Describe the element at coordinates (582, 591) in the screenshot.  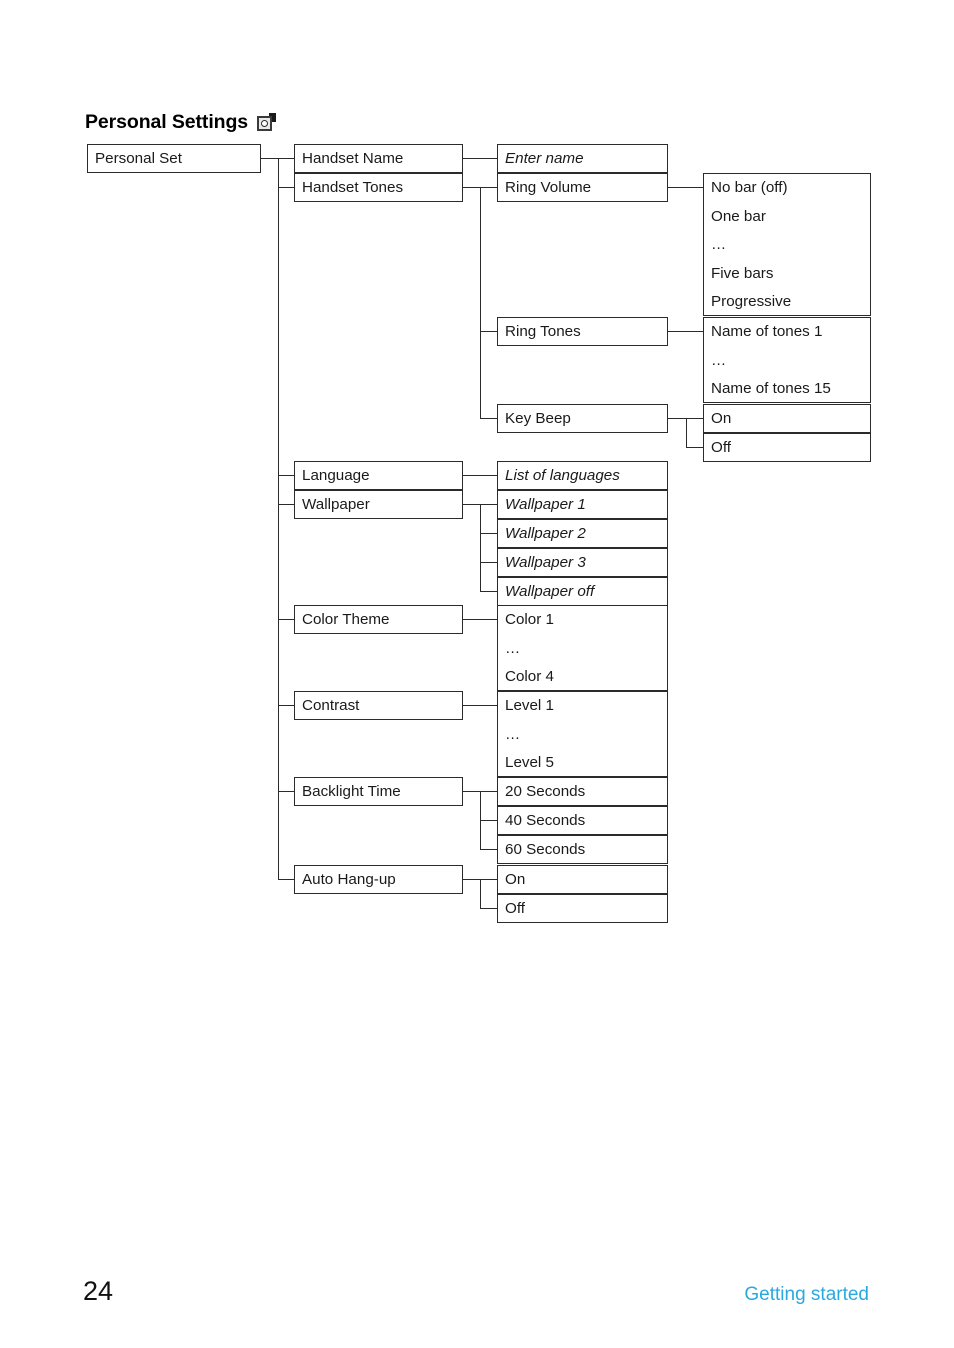
I see `node-wallpaper-off: Wallpaper off` at that location.